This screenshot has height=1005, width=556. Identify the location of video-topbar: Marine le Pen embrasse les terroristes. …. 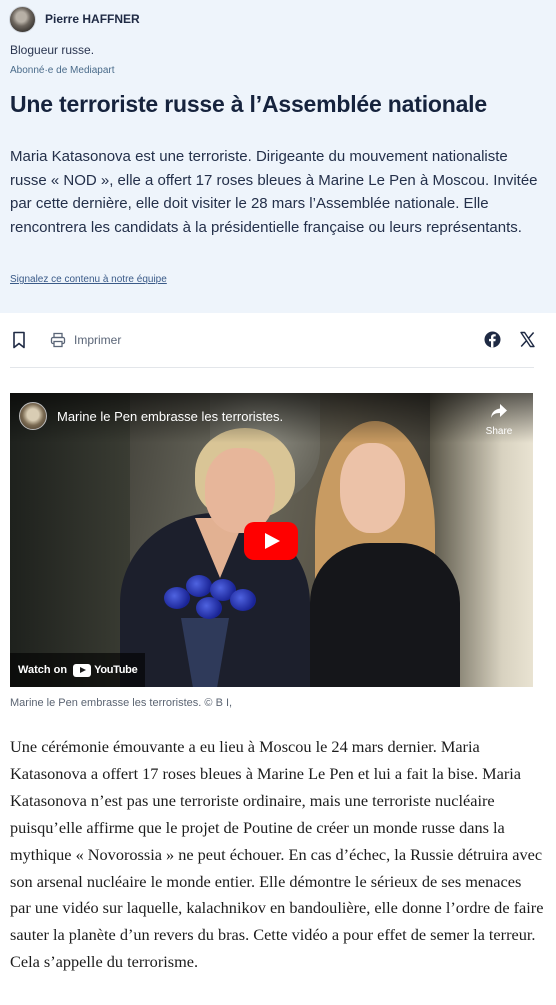
(271, 418).